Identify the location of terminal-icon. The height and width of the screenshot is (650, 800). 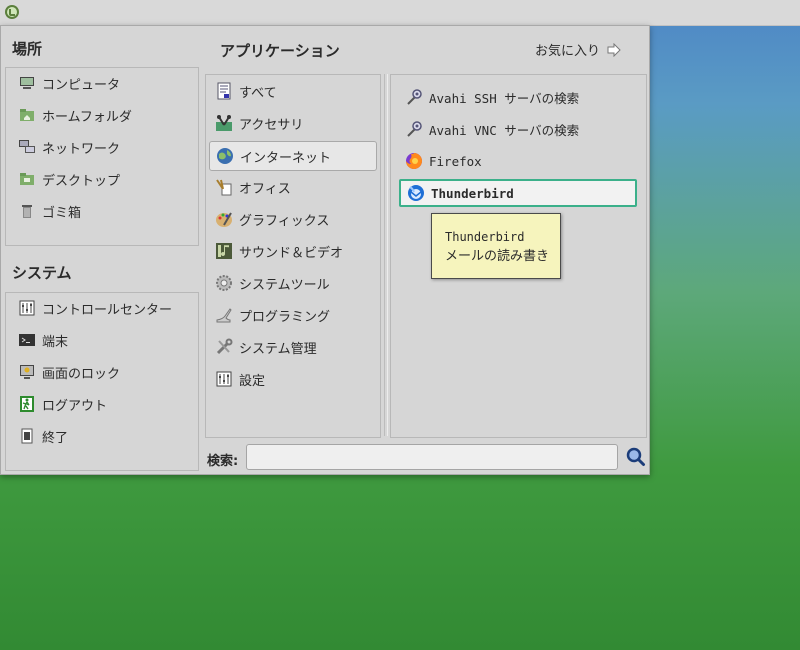
(27, 340).